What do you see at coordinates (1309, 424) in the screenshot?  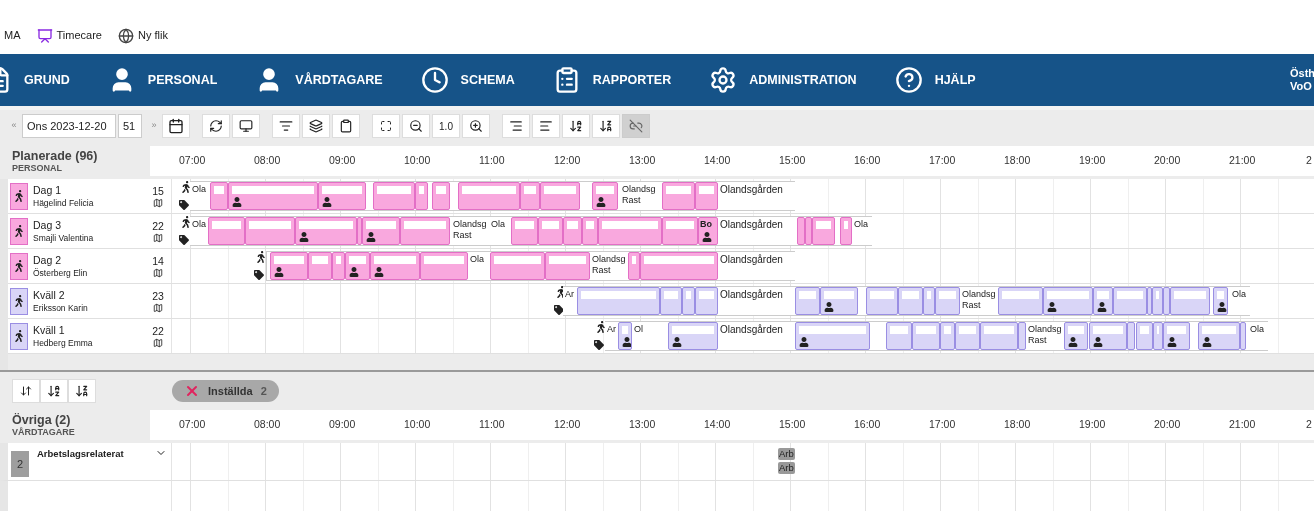 I see `hour-label: 2` at bounding box center [1309, 424].